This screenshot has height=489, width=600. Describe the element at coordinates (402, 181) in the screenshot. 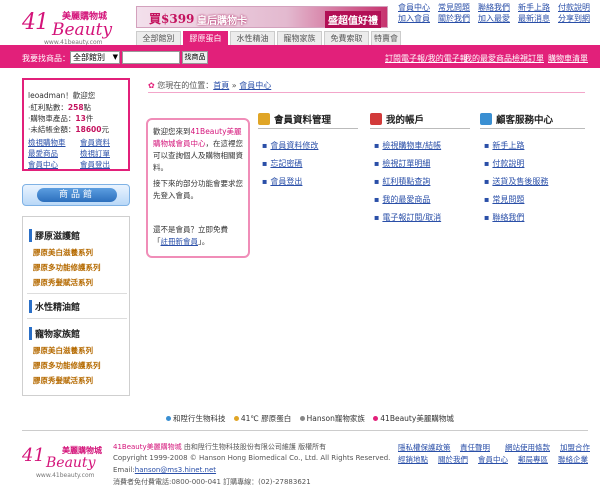

I see `link-points-query: 紅利積點查詢` at that location.